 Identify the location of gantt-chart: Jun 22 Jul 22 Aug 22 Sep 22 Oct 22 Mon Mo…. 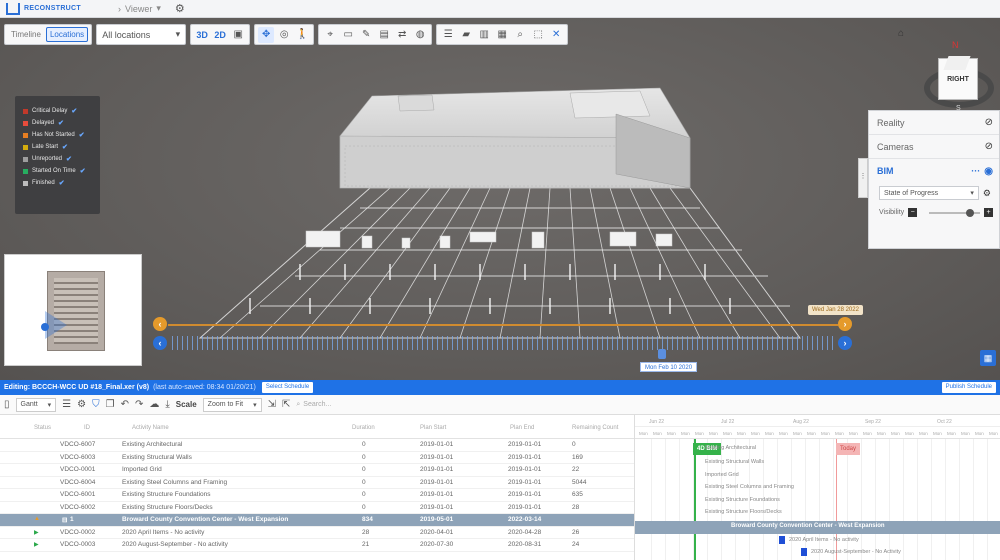
(817, 487).